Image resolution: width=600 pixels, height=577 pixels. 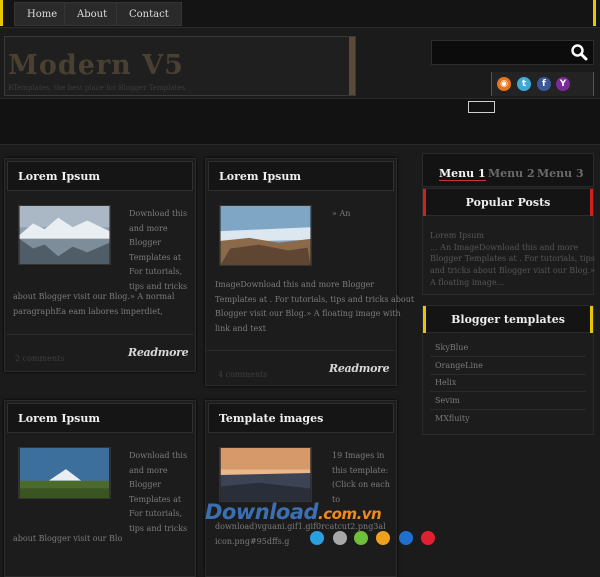 What do you see at coordinates (481, 107) in the screenshot?
I see `band-box` at bounding box center [481, 107].